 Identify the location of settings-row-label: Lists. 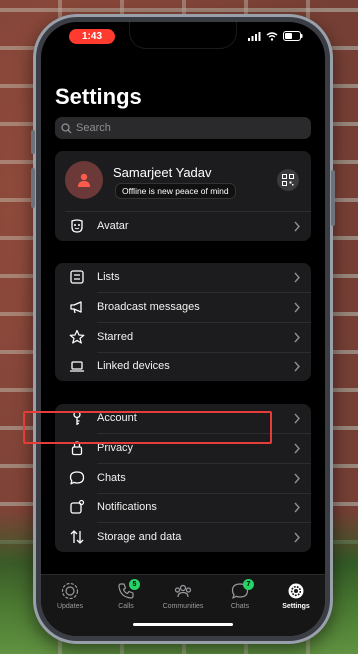
(108, 277).